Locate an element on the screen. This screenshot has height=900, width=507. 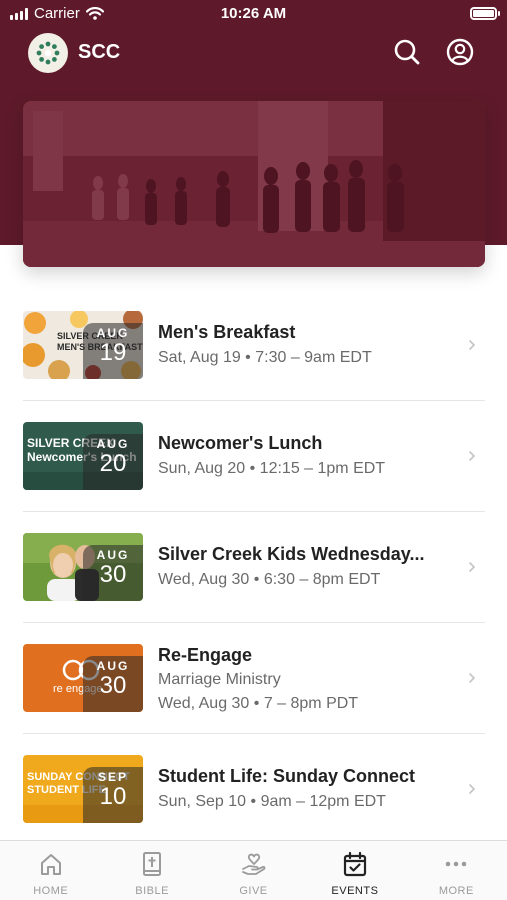
bottom-tab-bar: HOME BIBLE GIVE EVENTS MORE is located at coordinates (253, 870).